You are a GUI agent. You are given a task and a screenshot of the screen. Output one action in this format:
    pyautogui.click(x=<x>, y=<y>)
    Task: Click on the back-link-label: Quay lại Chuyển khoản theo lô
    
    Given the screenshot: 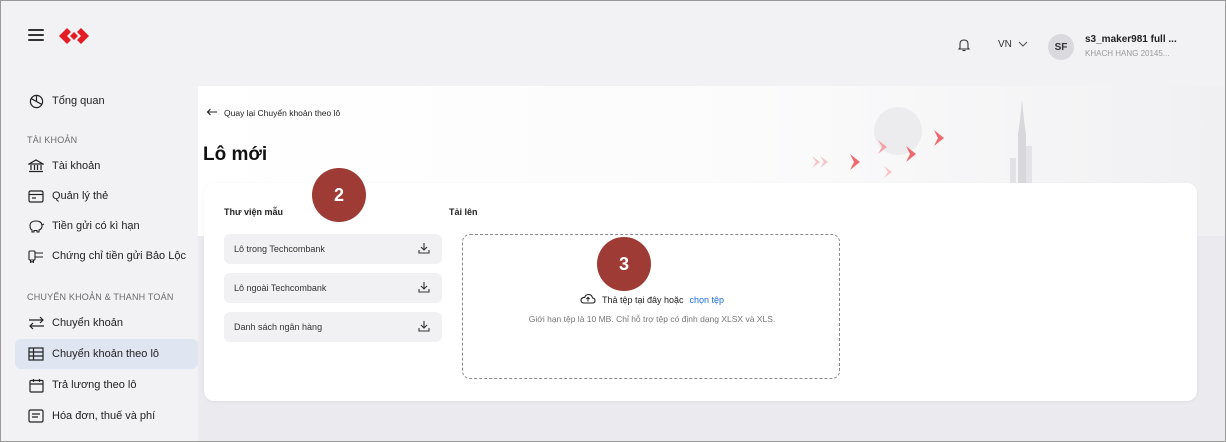 What is the action you would take?
    pyautogui.click(x=282, y=113)
    